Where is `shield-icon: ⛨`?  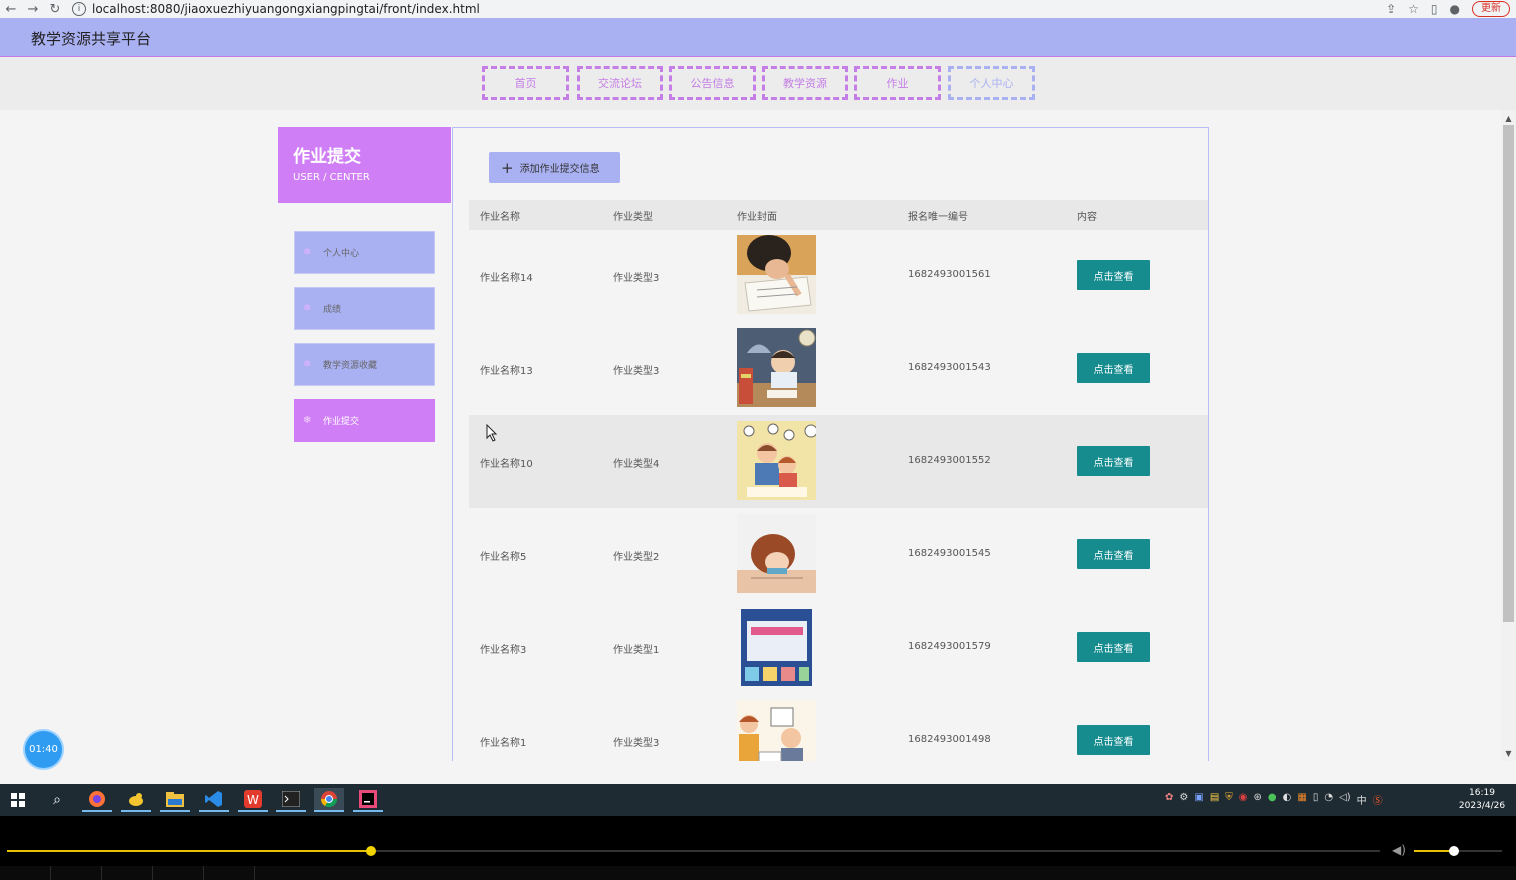 shield-icon: ⛨ is located at coordinates (1229, 799).